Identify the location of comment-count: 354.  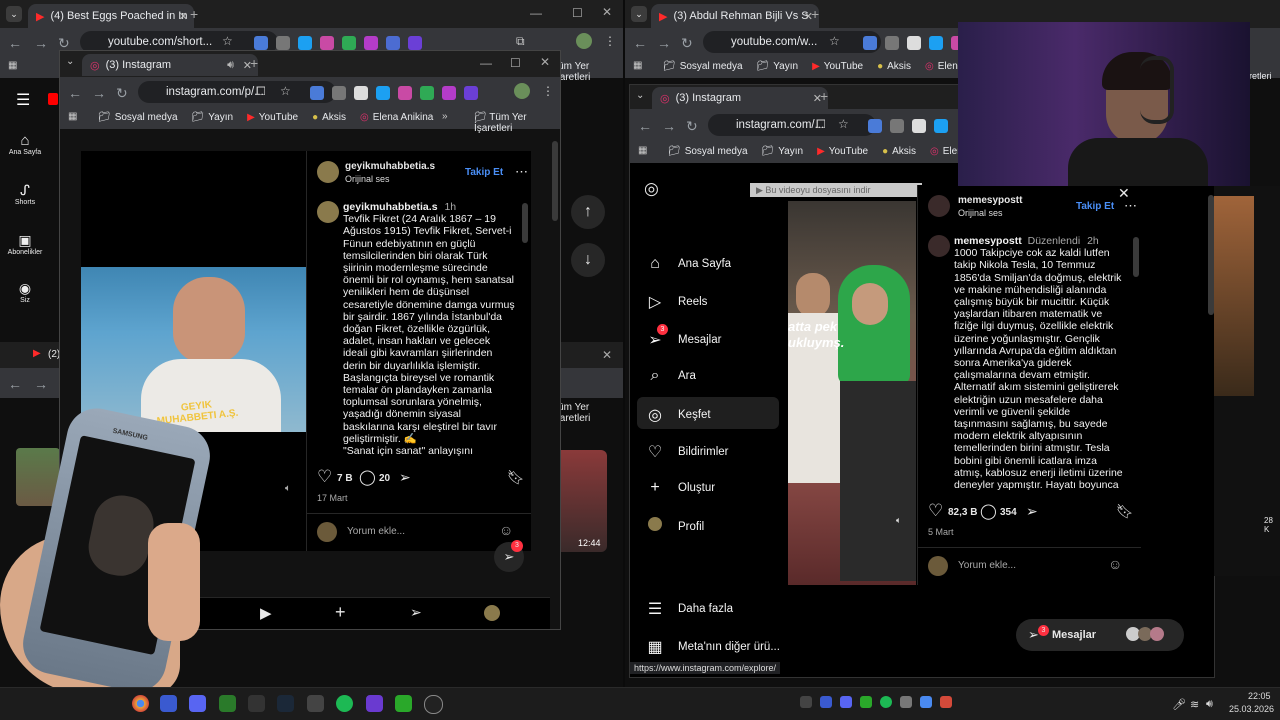
(1008, 512).